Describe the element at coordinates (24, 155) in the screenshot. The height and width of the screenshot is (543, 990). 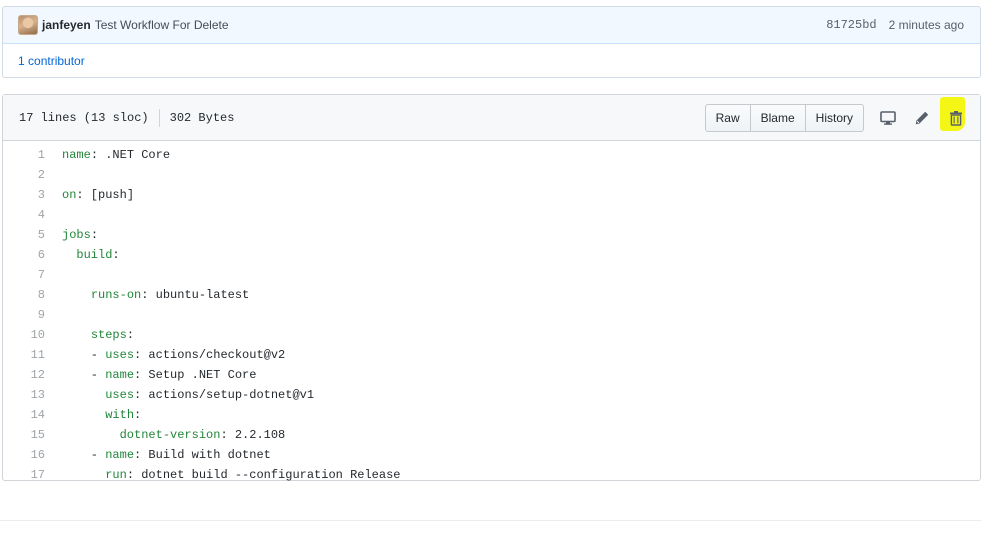
I see `line-number: 1` at that location.